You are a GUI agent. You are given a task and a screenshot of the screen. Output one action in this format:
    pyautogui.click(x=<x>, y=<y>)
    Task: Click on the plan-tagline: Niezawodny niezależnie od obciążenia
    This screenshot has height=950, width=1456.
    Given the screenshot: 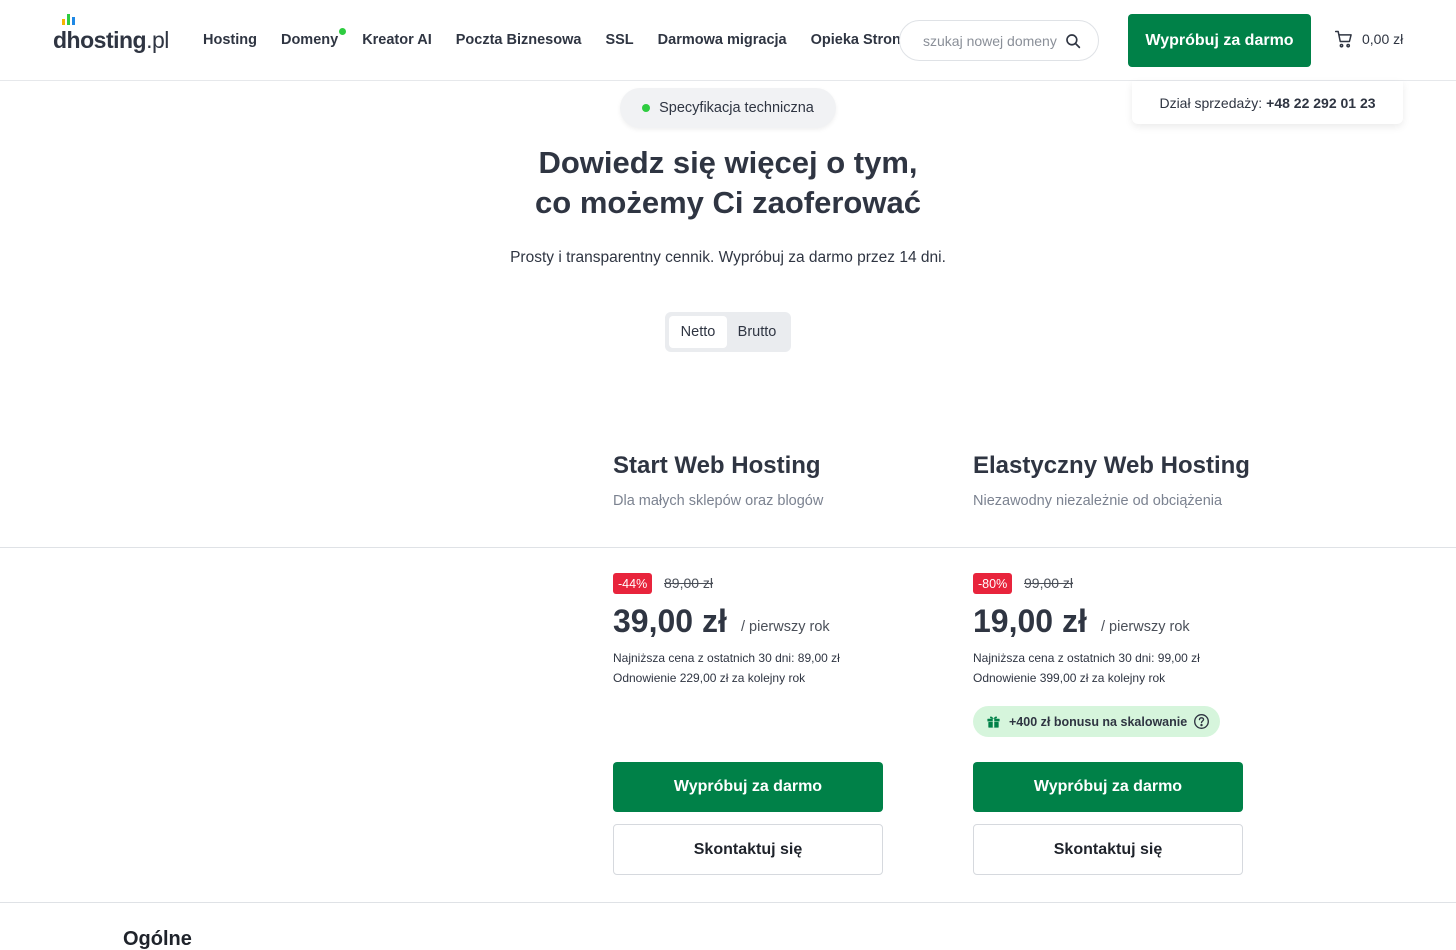 What is the action you would take?
    pyautogui.click(x=1098, y=501)
    